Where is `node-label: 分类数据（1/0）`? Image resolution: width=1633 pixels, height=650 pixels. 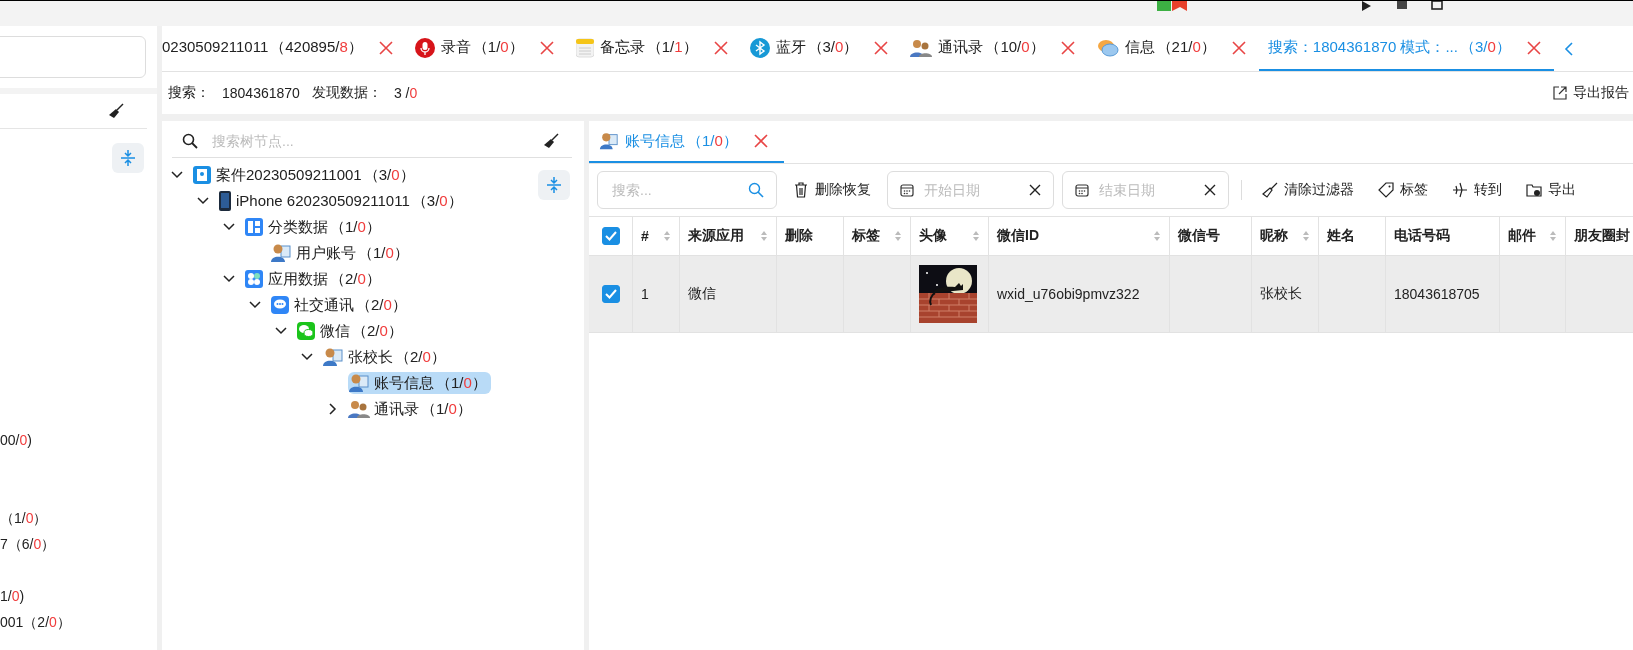 node-label: 分类数据（1/0） is located at coordinates (324, 227).